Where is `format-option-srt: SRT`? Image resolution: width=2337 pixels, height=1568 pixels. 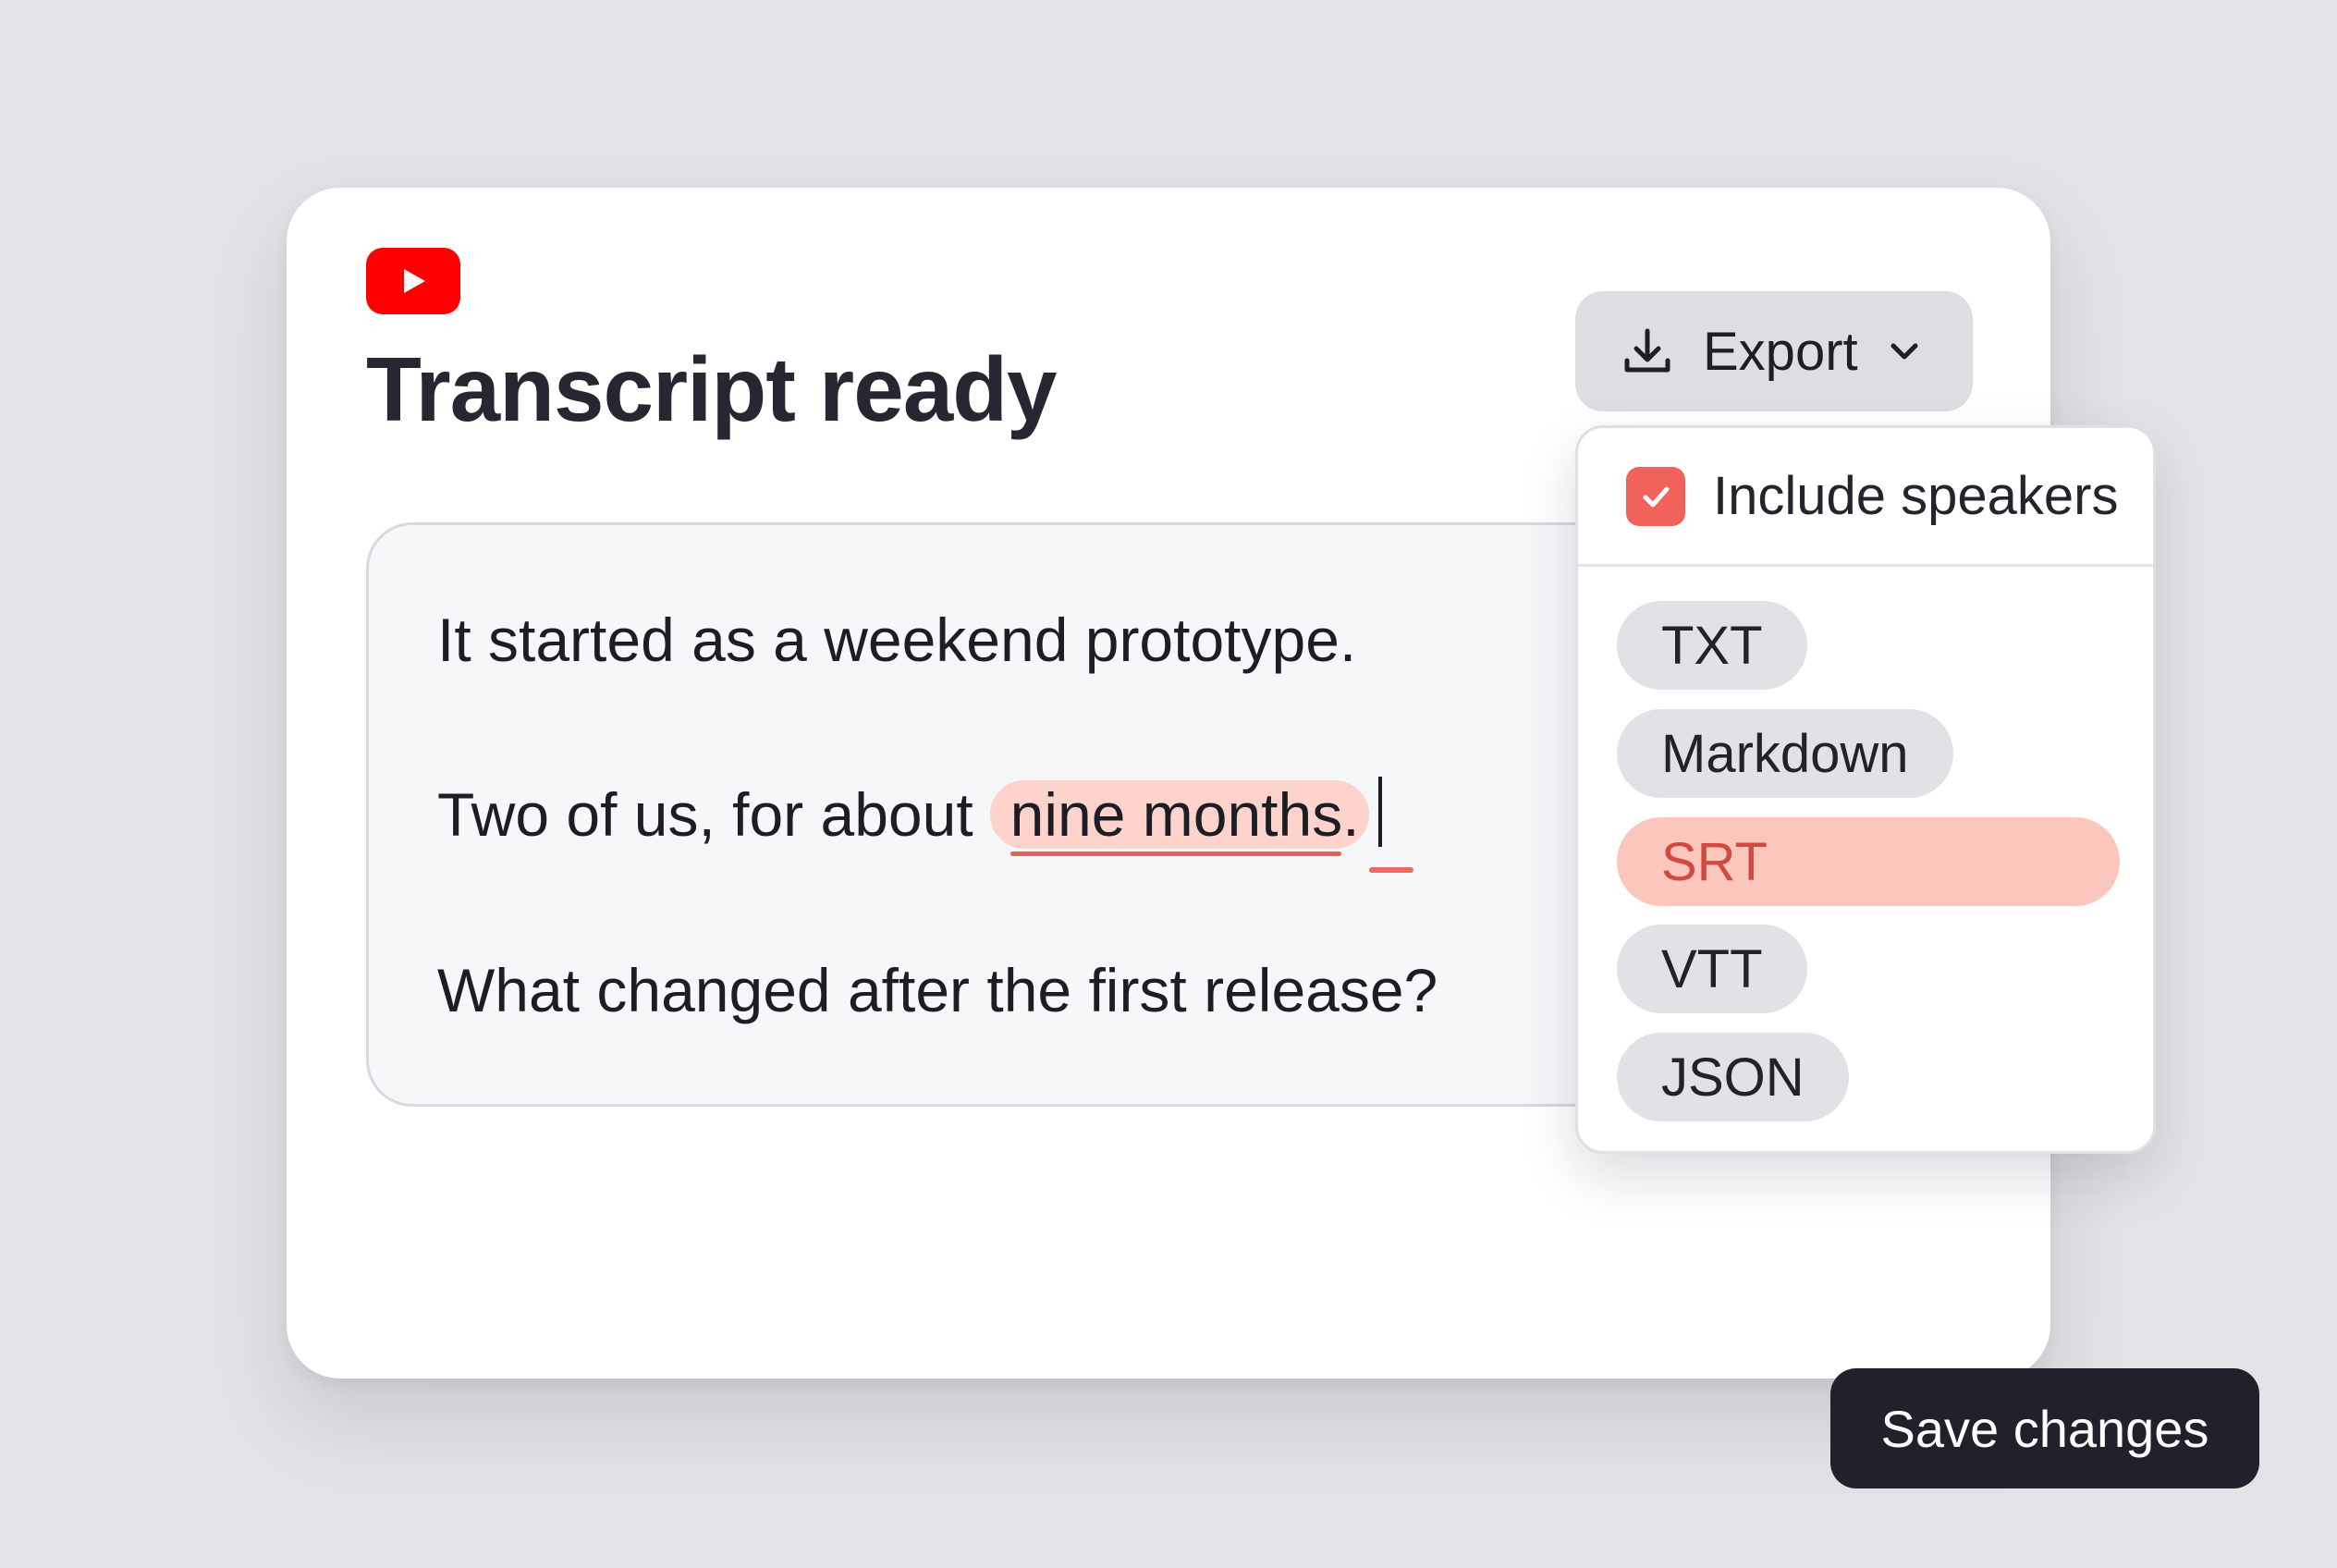 format-option-srt: SRT is located at coordinates (1868, 861).